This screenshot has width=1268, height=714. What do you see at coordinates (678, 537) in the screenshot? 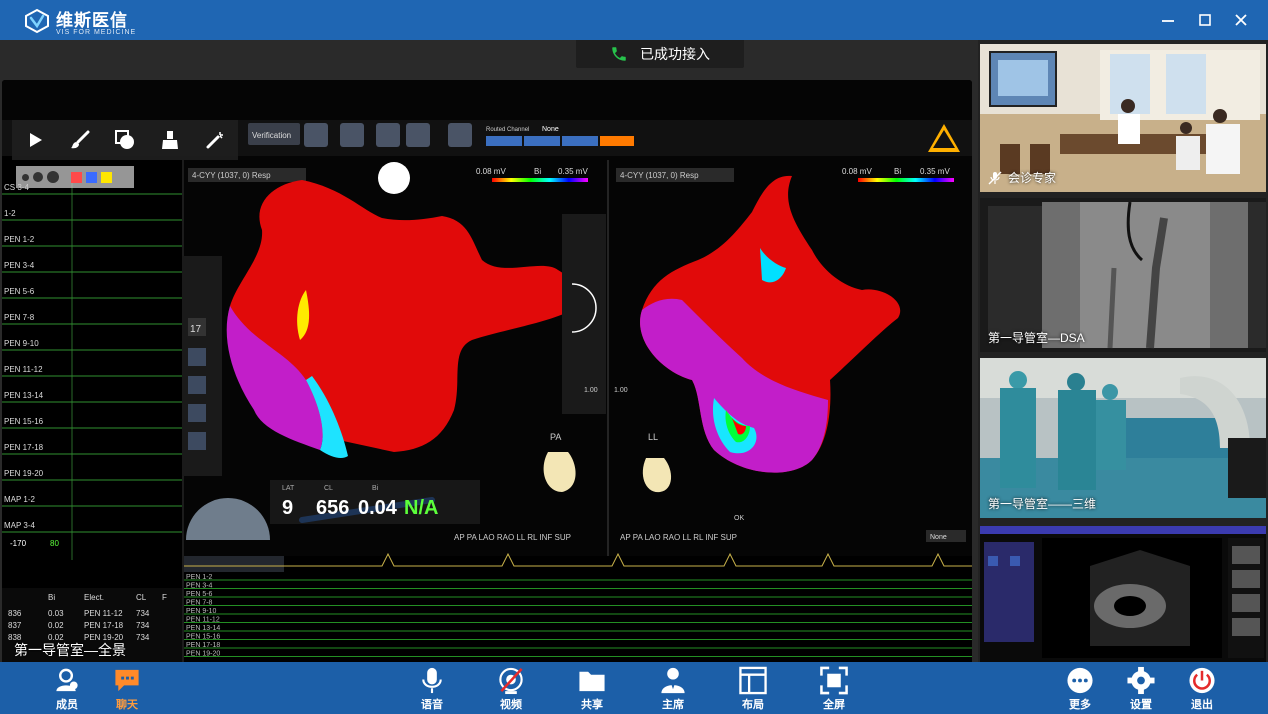
I see `bottom-views-right: AP PA LAO RAO LL RL INF SUP` at bounding box center [678, 537].